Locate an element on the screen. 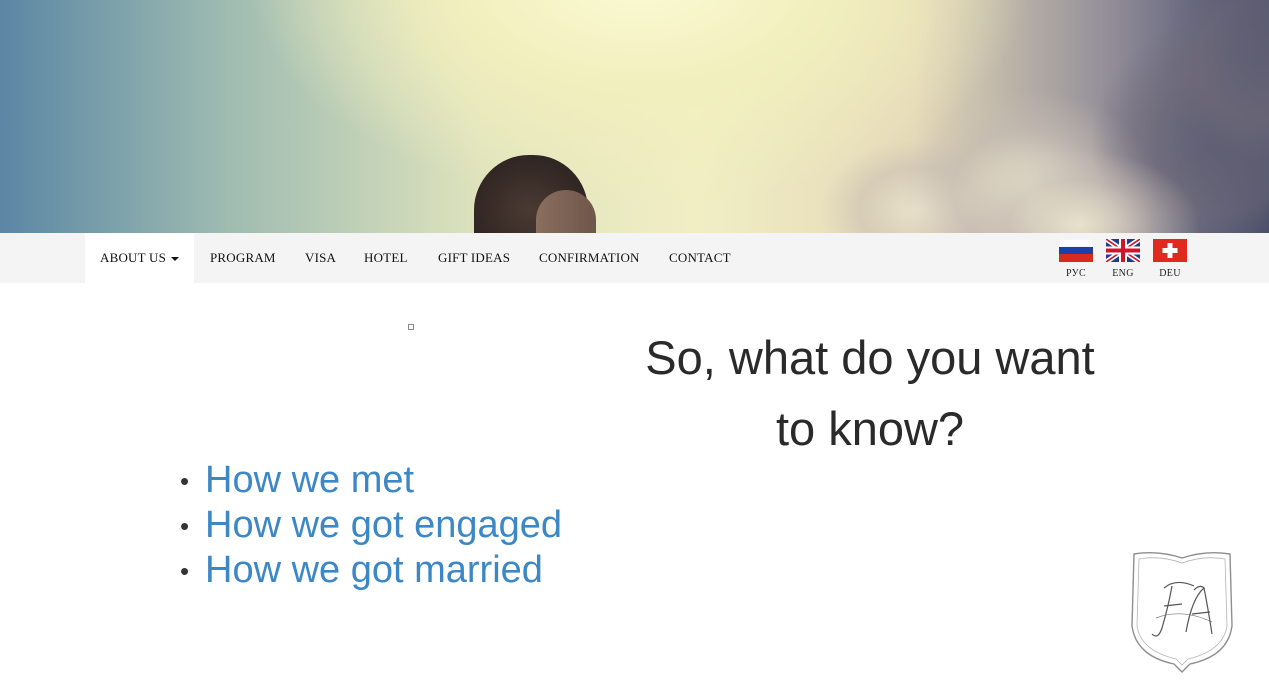  lang-english: ENG is located at coordinates (1123, 259).